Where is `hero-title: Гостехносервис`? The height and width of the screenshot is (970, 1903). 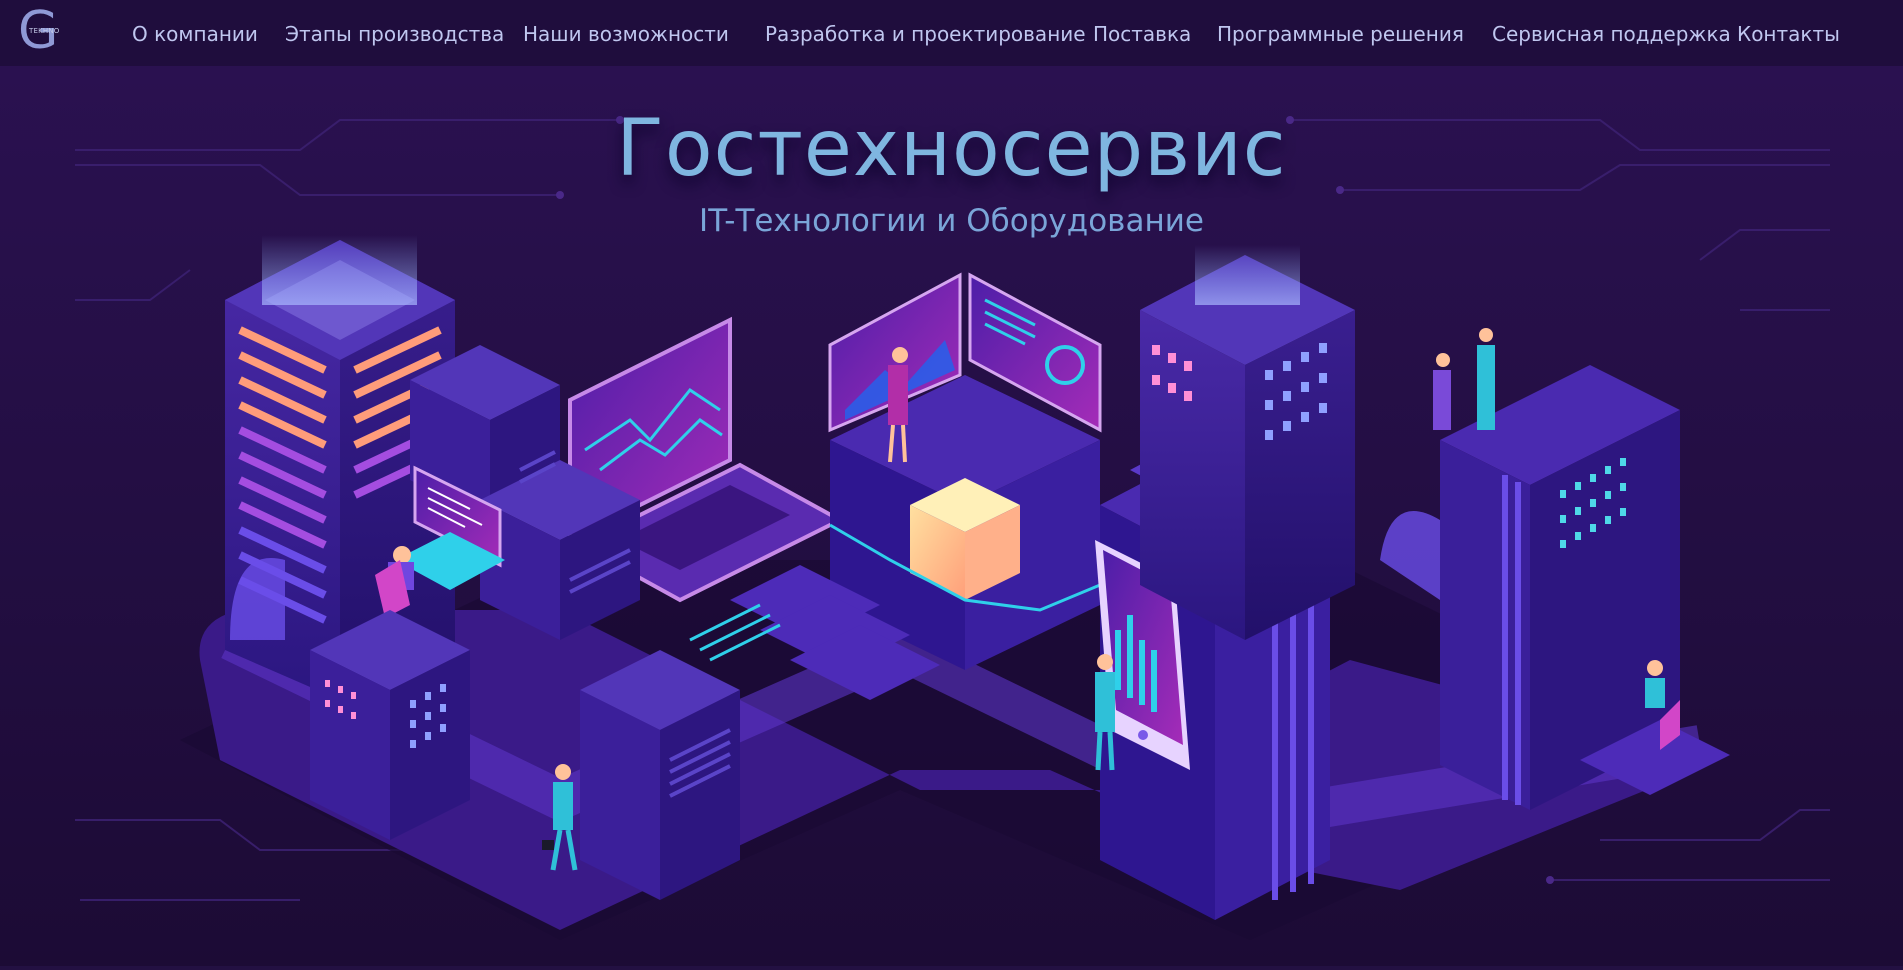
hero-title: Гостехносервис is located at coordinates (951, 149).